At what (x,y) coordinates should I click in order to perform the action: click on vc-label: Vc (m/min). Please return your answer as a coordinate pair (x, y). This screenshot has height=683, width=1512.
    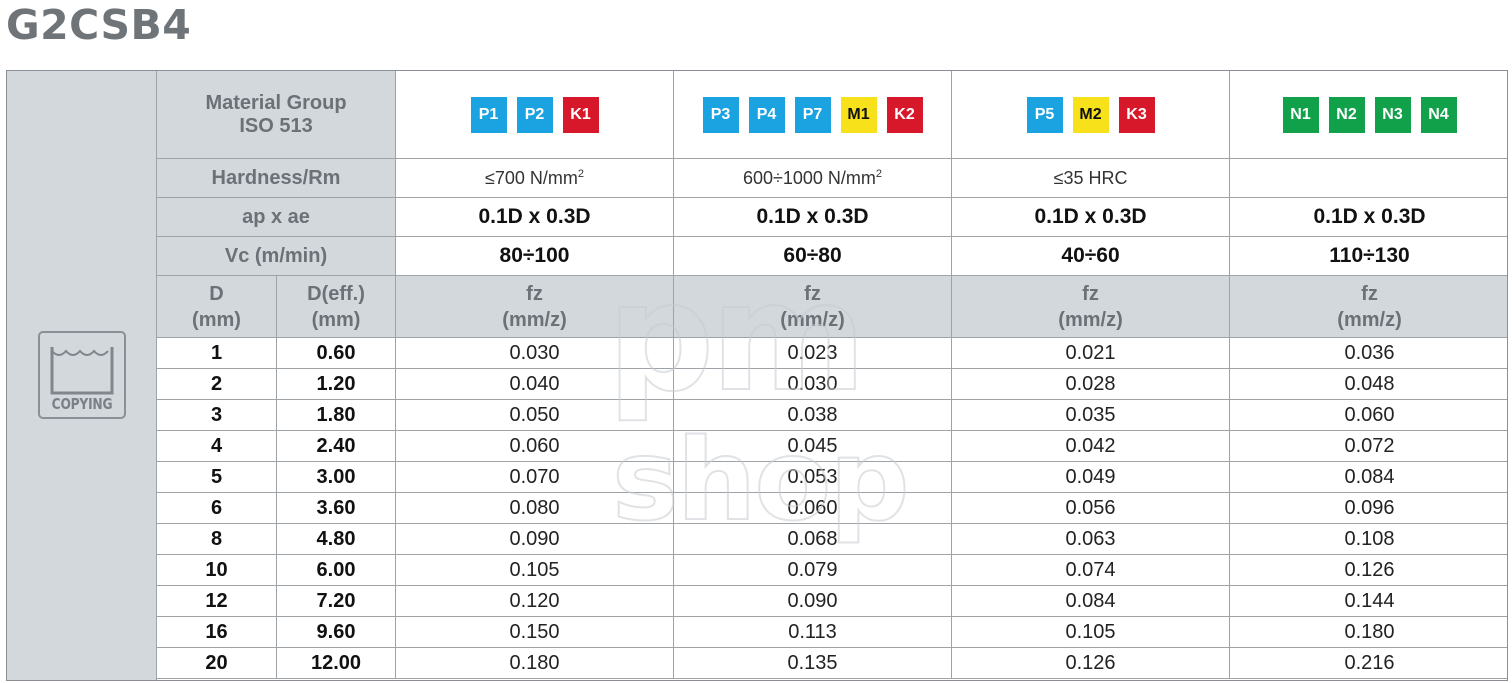
    Looking at the image, I should click on (276, 256).